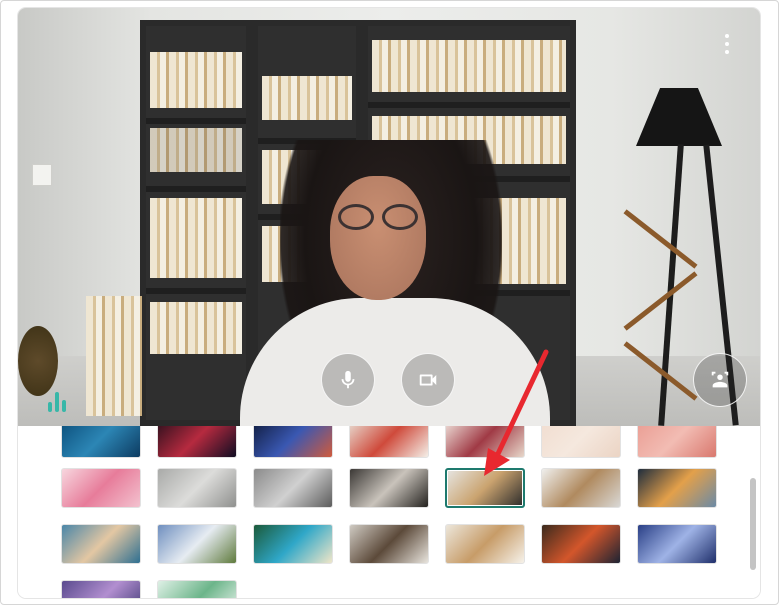 The width and height of the screenshot is (779, 605). What do you see at coordinates (389, 442) in the screenshot?
I see `thumbnail-bg-flowers` at bounding box center [389, 442].